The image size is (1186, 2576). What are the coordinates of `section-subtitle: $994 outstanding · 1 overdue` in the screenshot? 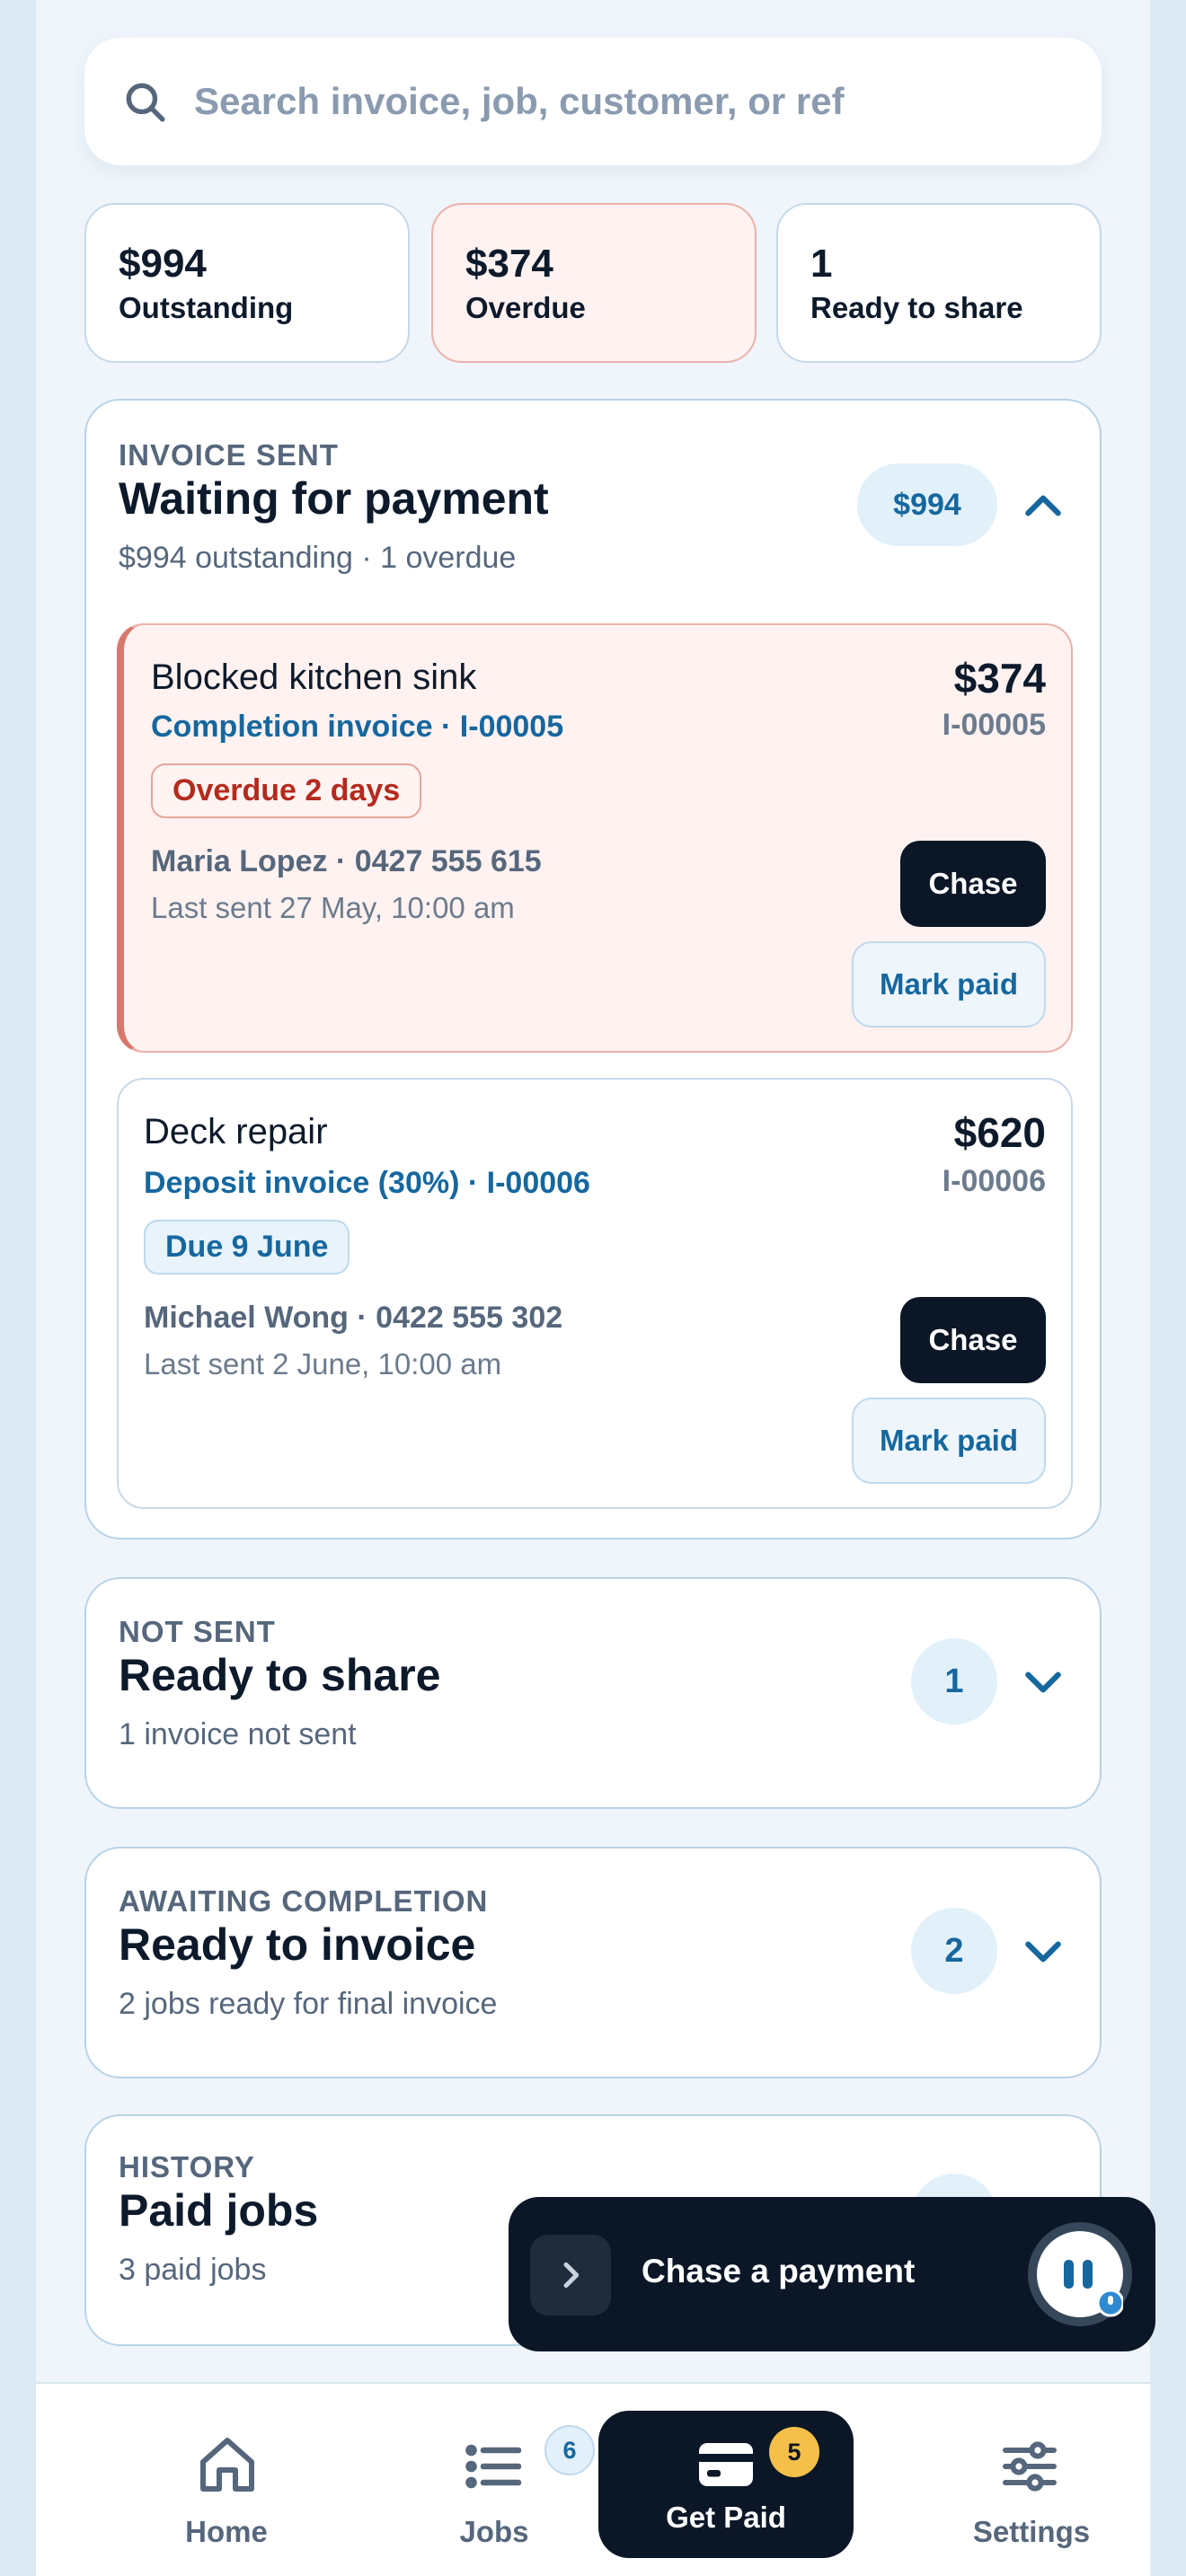 It's located at (318, 558).